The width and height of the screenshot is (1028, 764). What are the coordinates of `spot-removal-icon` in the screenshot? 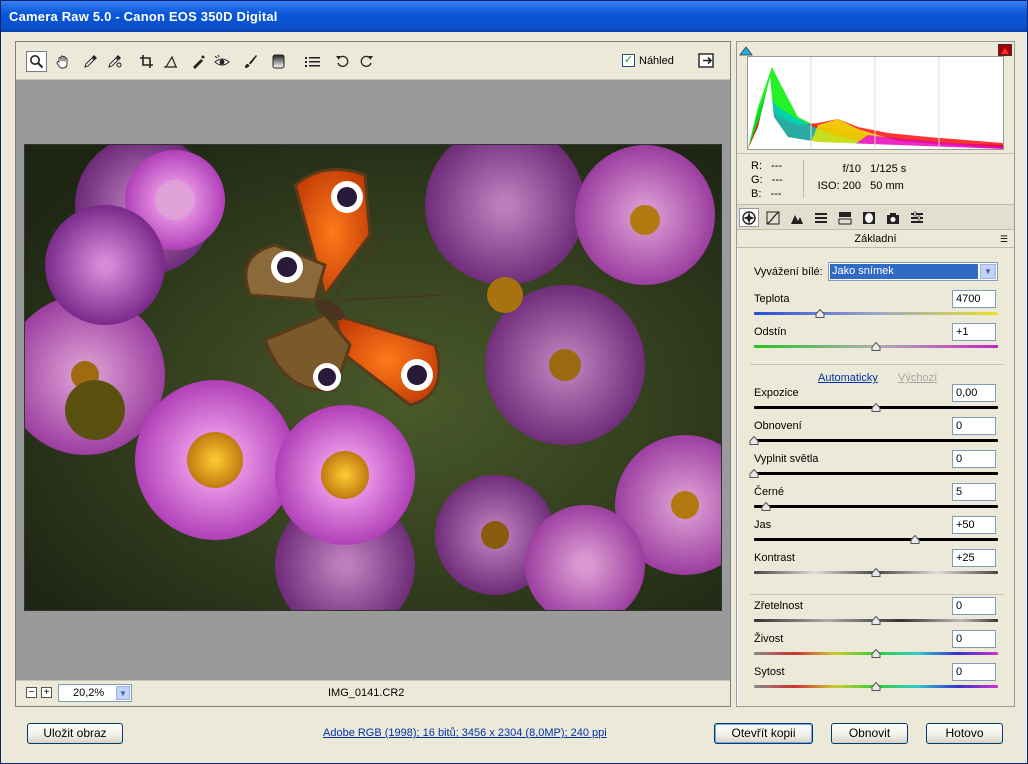 It's located at (198, 61).